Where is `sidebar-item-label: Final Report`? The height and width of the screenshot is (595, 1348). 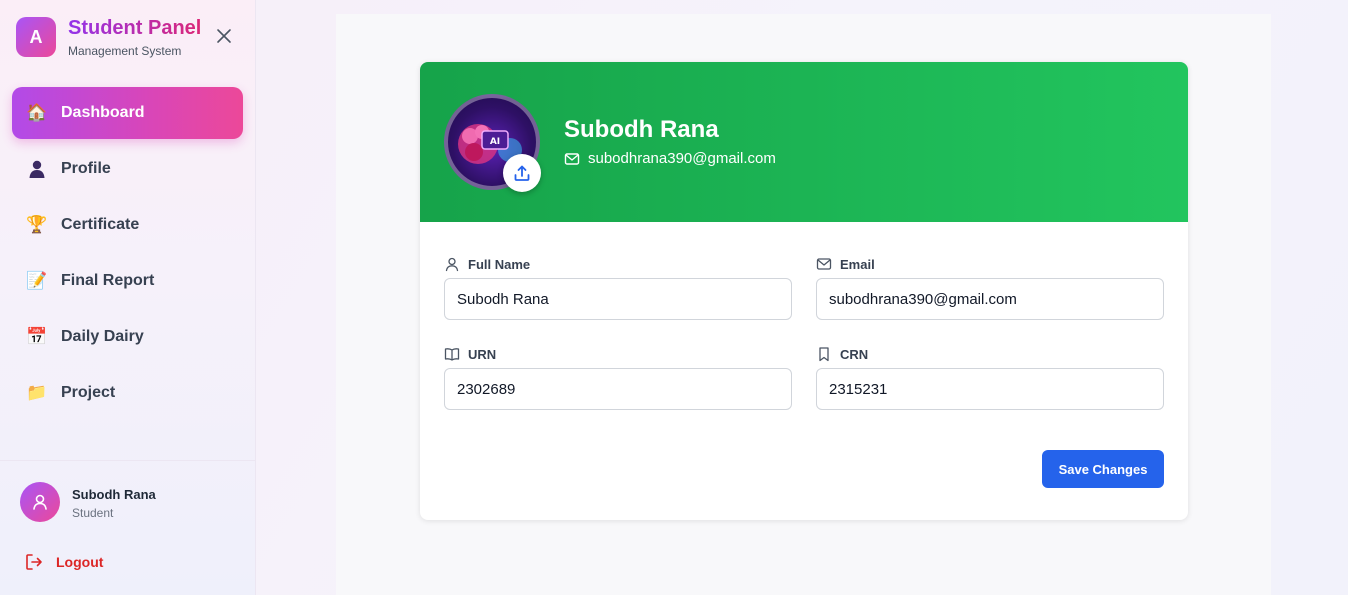
sidebar-item-label: Final Report is located at coordinates (108, 280).